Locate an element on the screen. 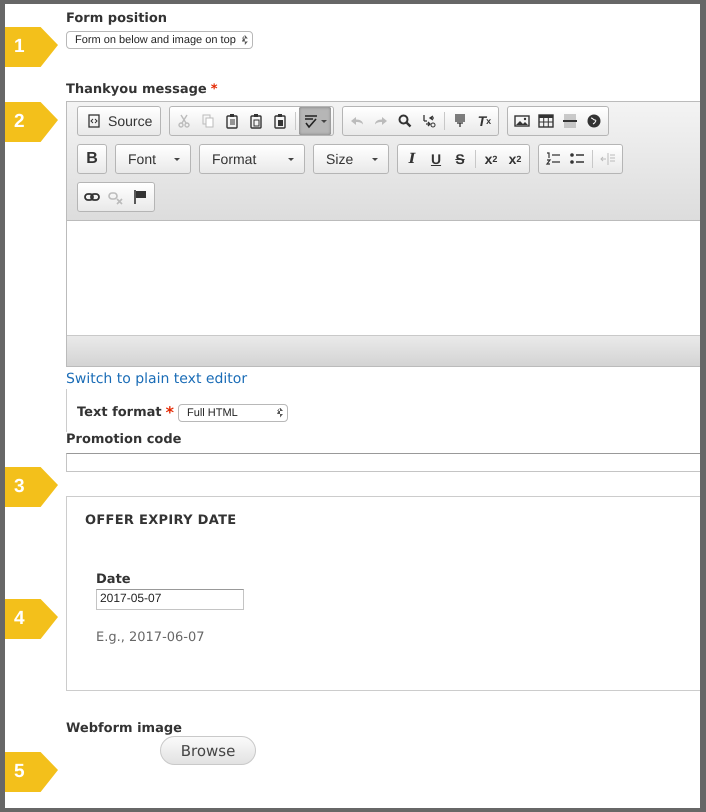 The height and width of the screenshot is (812, 706). caret-icon is located at coordinates (324, 121).